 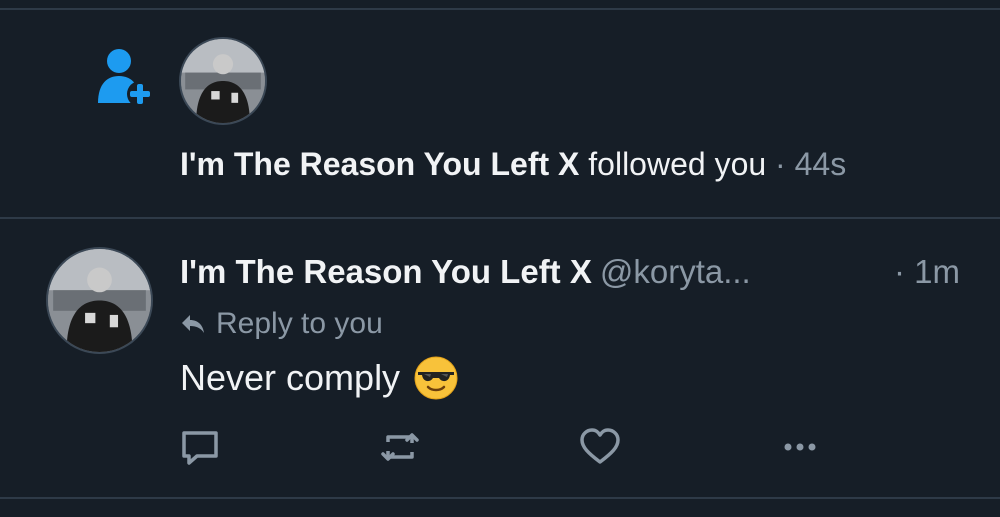 I want to click on reply-context: Reply to you, so click(x=281, y=324).